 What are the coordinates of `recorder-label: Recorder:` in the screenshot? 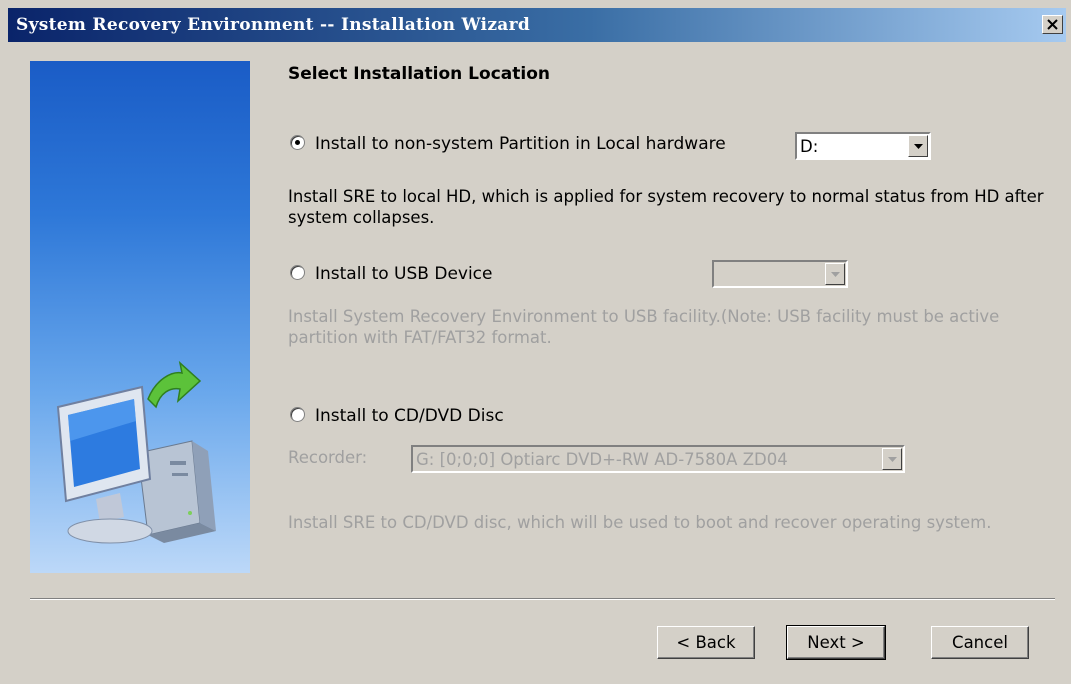 It's located at (328, 457).